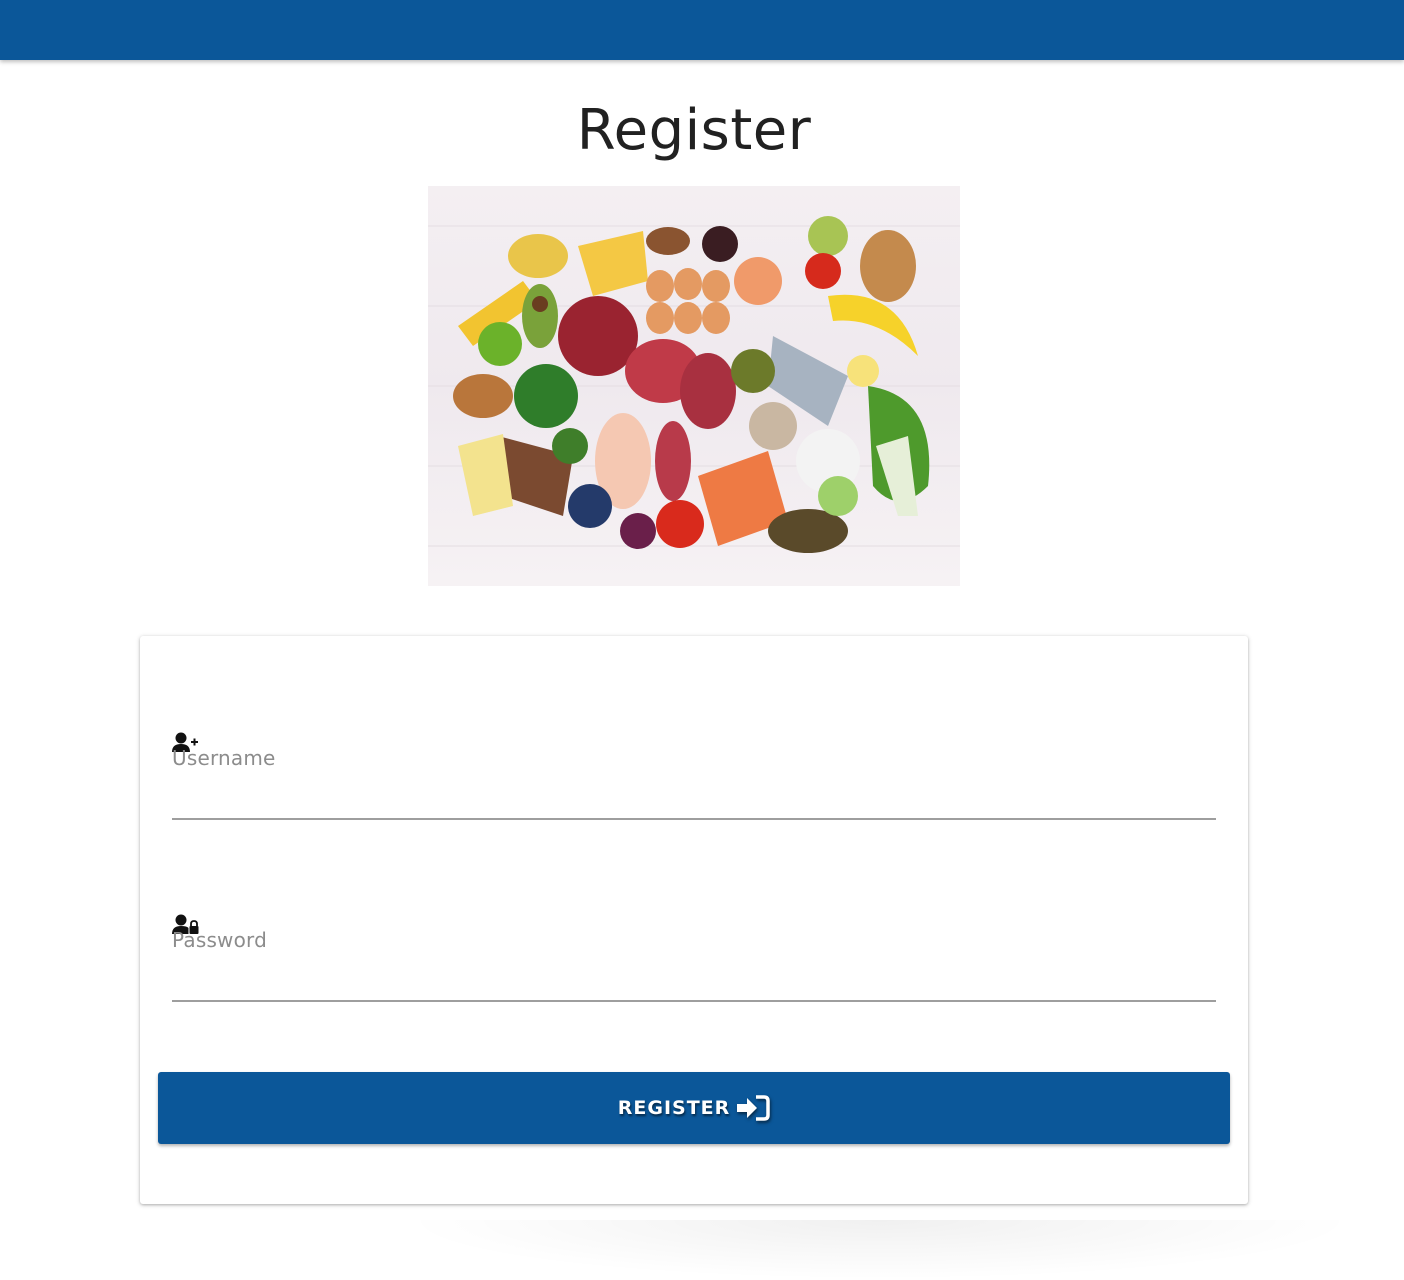 The width and height of the screenshot is (1404, 1280). I want to click on register-button: REGISTER, so click(694, 1108).